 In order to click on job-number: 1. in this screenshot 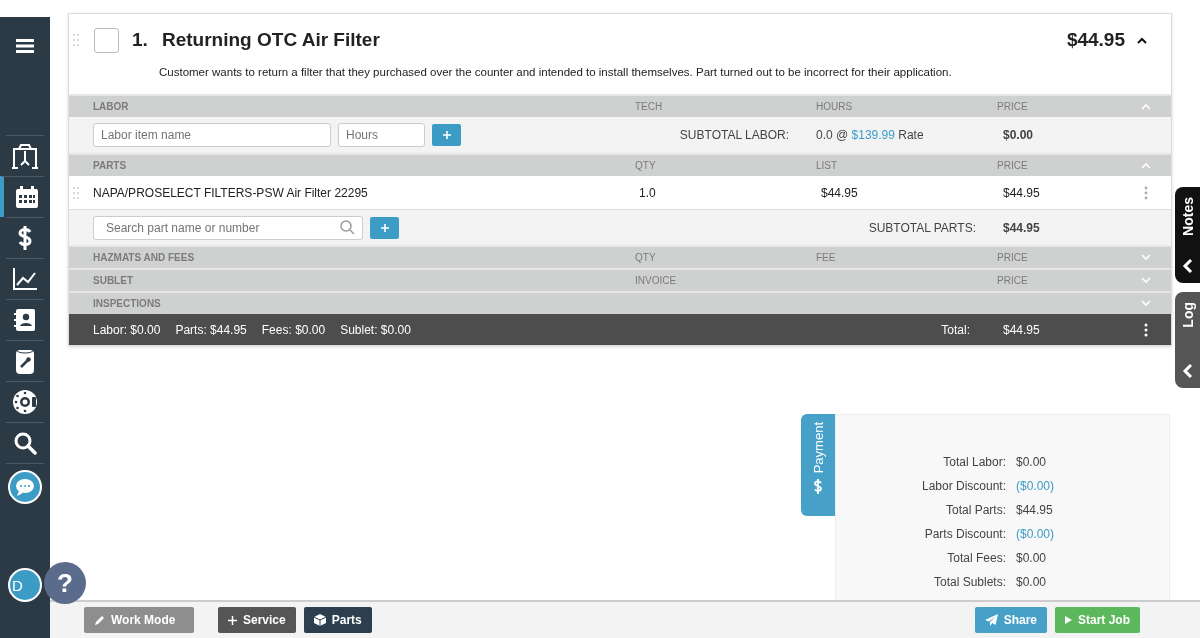, I will do `click(140, 40)`.